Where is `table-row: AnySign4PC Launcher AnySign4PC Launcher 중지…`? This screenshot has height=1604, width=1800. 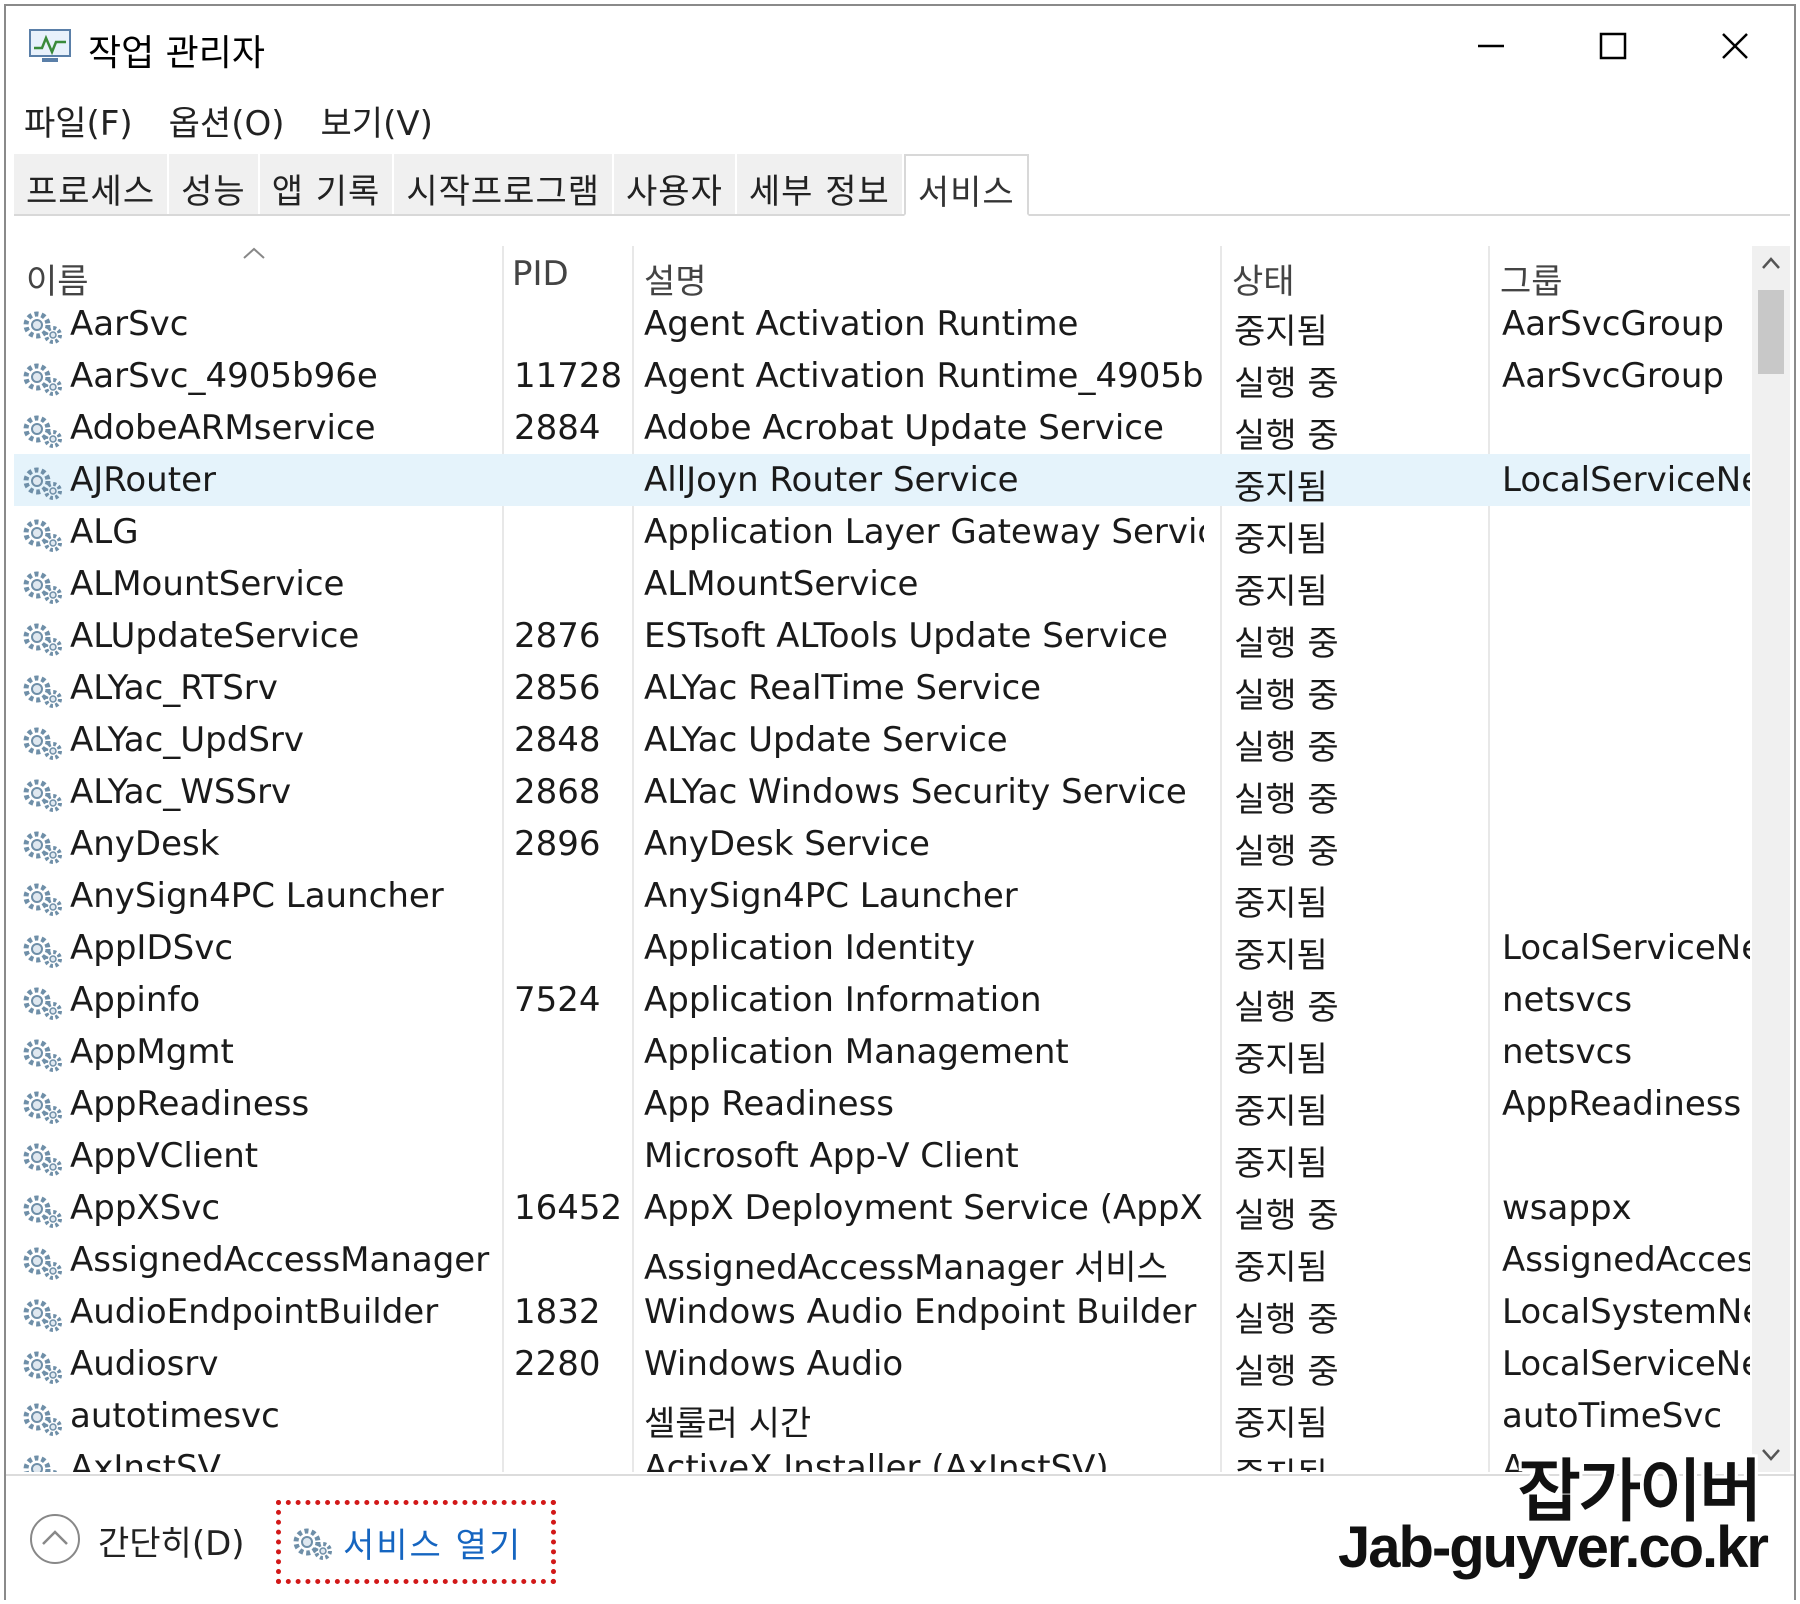 table-row: AnySign4PC Launcher AnySign4PC Launcher 중지… is located at coordinates (882, 897).